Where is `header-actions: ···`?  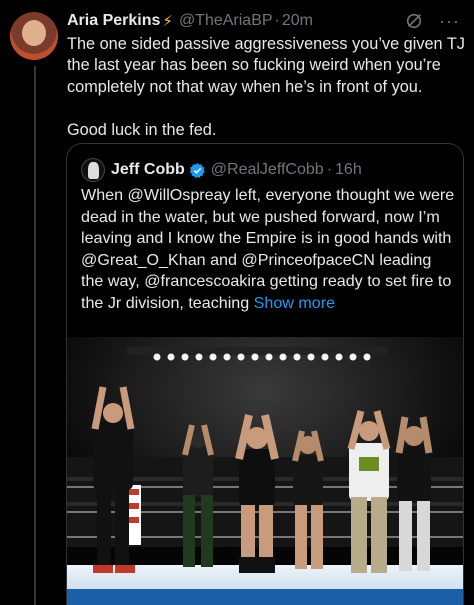
header-actions: ··· is located at coordinates (432, 21).